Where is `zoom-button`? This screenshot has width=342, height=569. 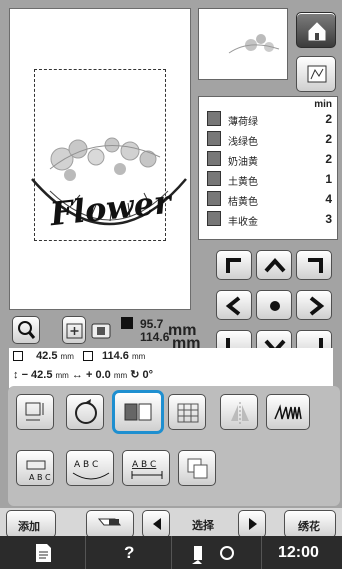 zoom-button is located at coordinates (26, 330).